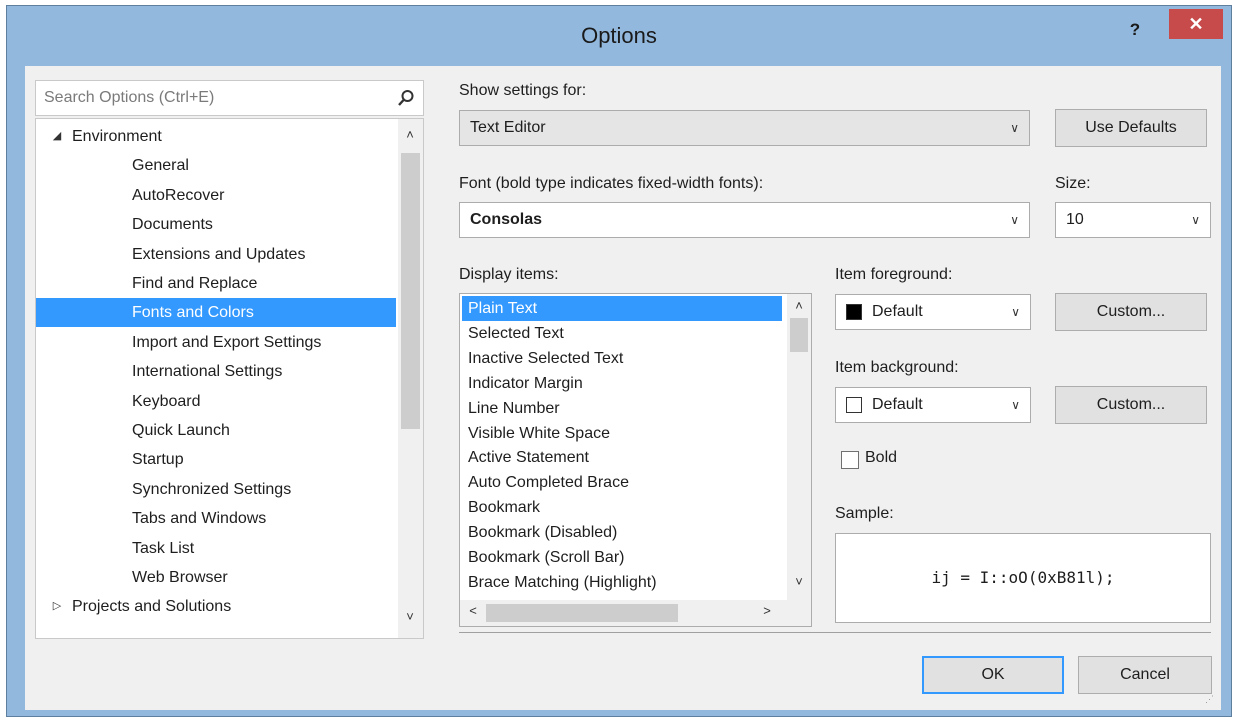 The width and height of the screenshot is (1239, 721). Describe the element at coordinates (227, 342) in the screenshot. I see `tree-item-label: Import and Export Settings` at that location.